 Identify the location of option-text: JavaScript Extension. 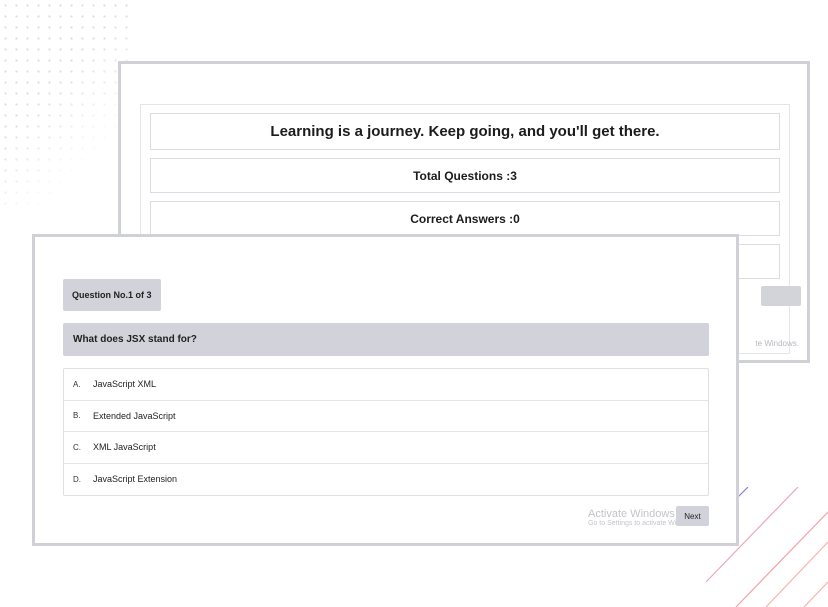
(135, 479).